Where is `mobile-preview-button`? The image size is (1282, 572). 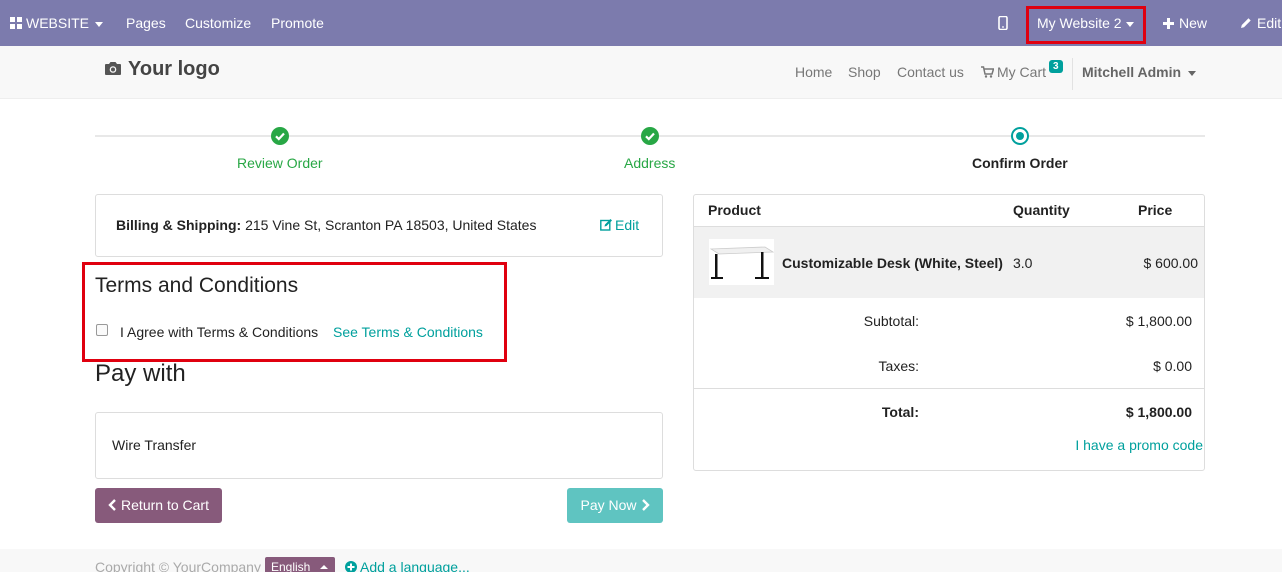 mobile-preview-button is located at coordinates (1003, 23).